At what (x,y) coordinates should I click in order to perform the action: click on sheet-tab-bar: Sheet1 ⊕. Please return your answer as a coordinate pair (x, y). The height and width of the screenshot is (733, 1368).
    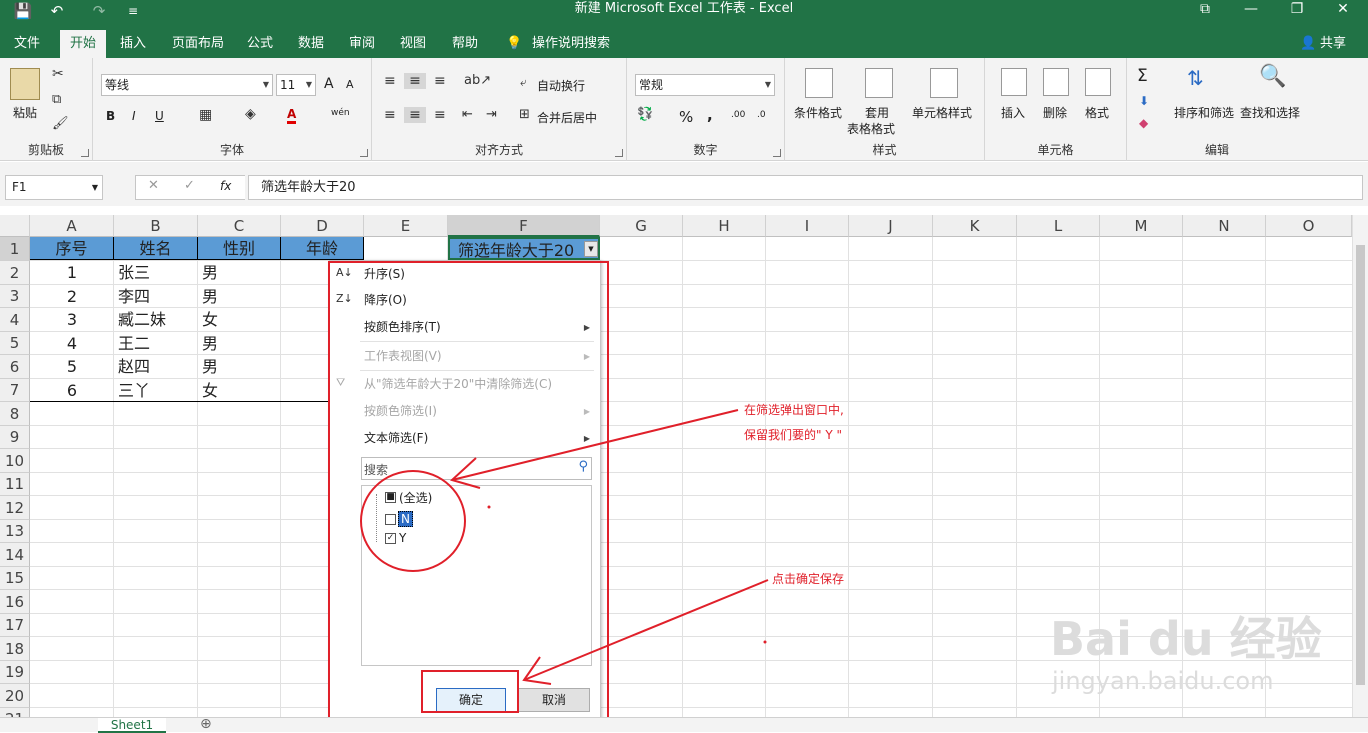
    Looking at the image, I should click on (684, 724).